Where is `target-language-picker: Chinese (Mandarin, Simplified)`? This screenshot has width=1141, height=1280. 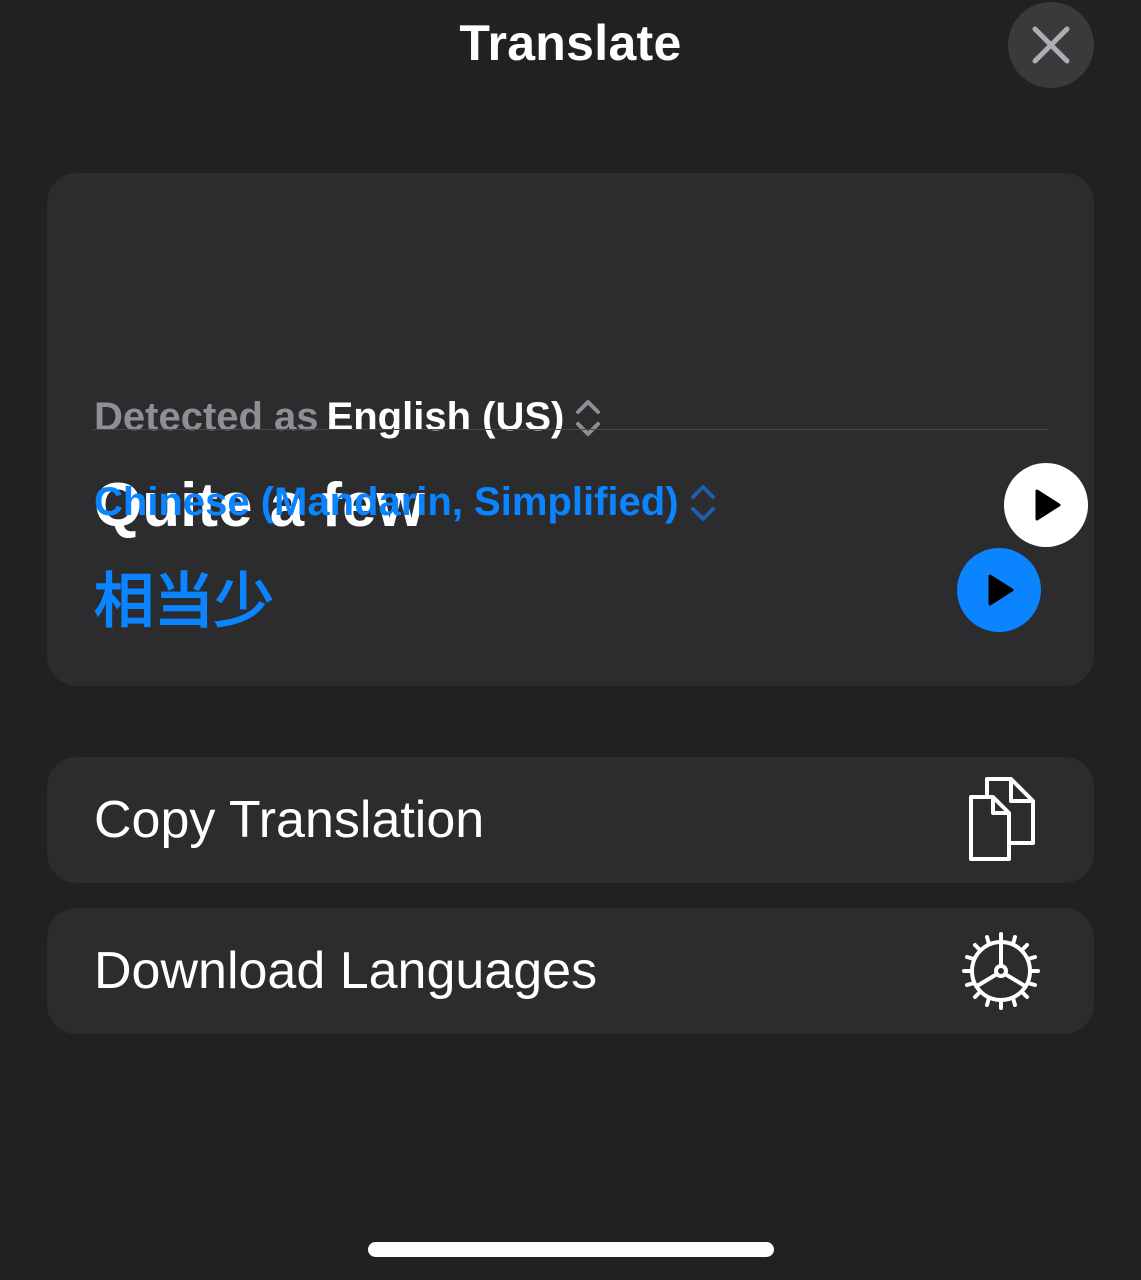 target-language-picker: Chinese (Mandarin, Simplified) is located at coordinates (405, 502).